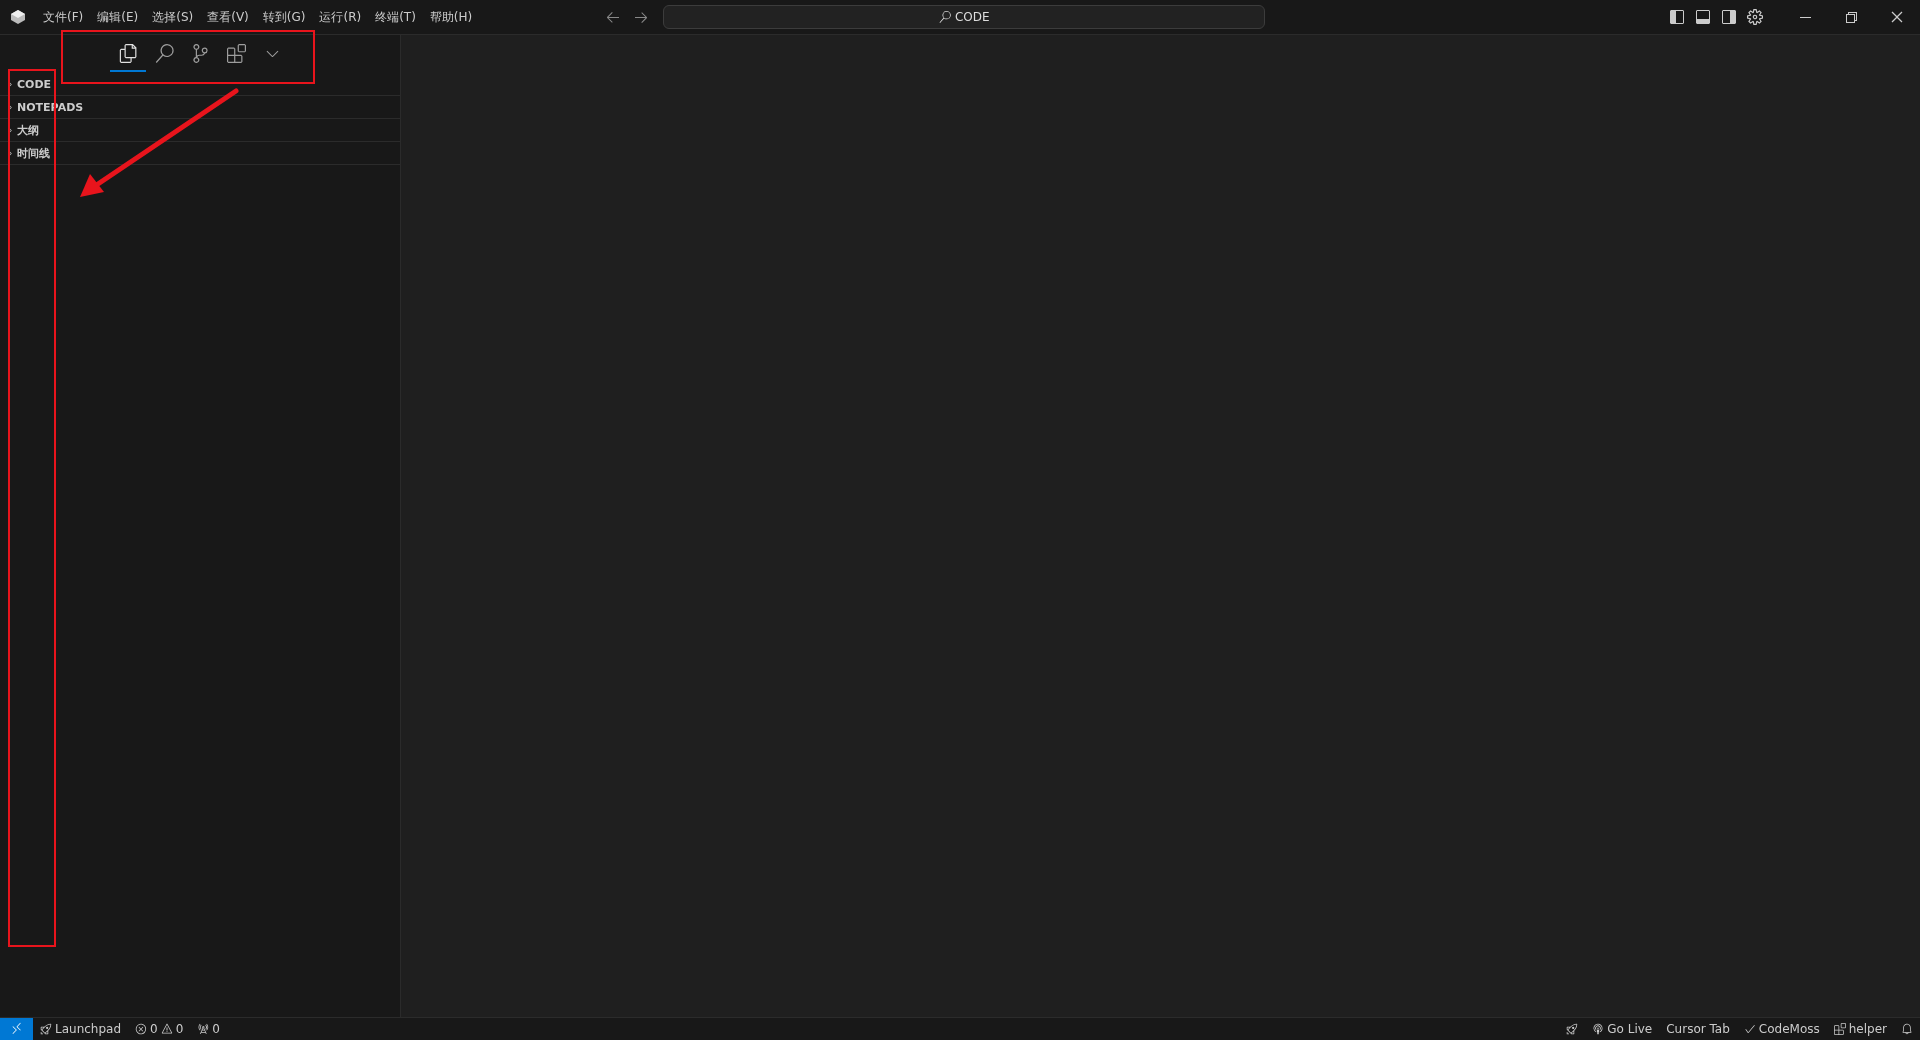 This screenshot has width=1920, height=1040. I want to click on error-count: 0, so click(154, 1029).